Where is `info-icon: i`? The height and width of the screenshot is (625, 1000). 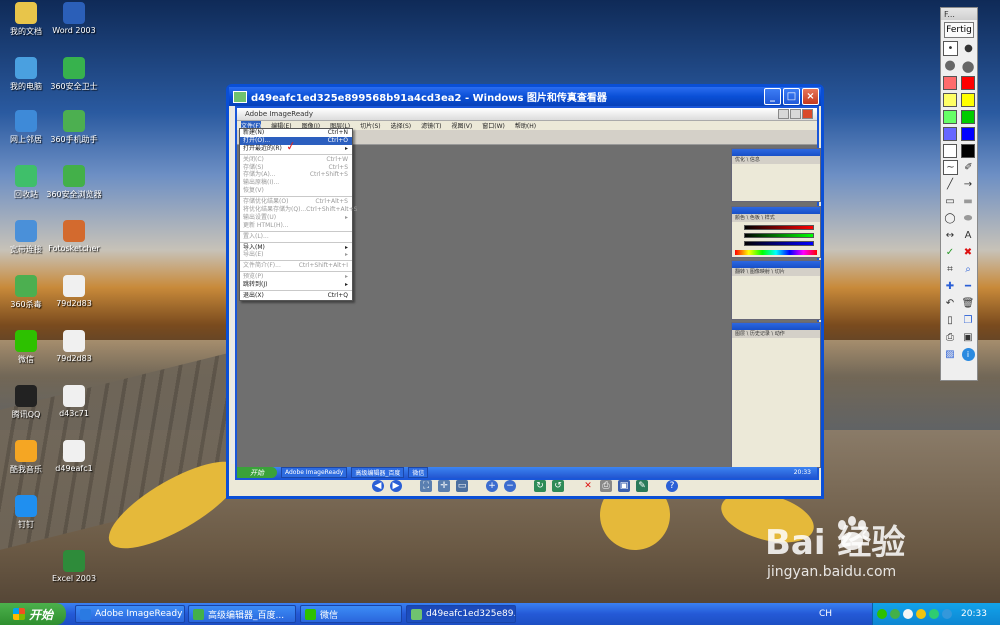 info-icon: i is located at coordinates (968, 354).